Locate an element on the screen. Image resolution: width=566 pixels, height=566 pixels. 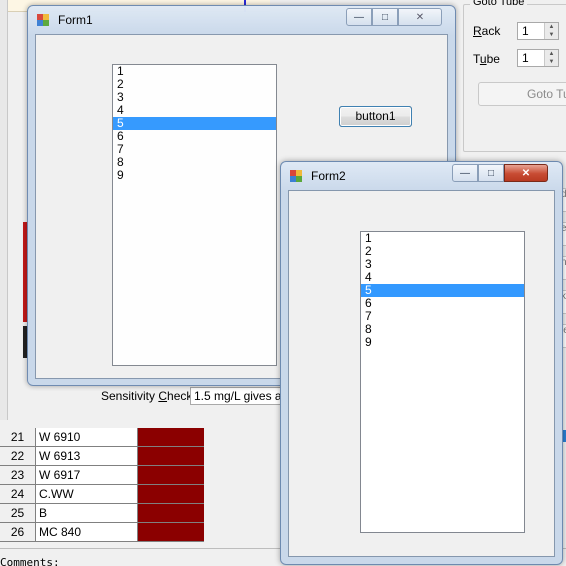
row-number: 25 is located at coordinates (18, 513).